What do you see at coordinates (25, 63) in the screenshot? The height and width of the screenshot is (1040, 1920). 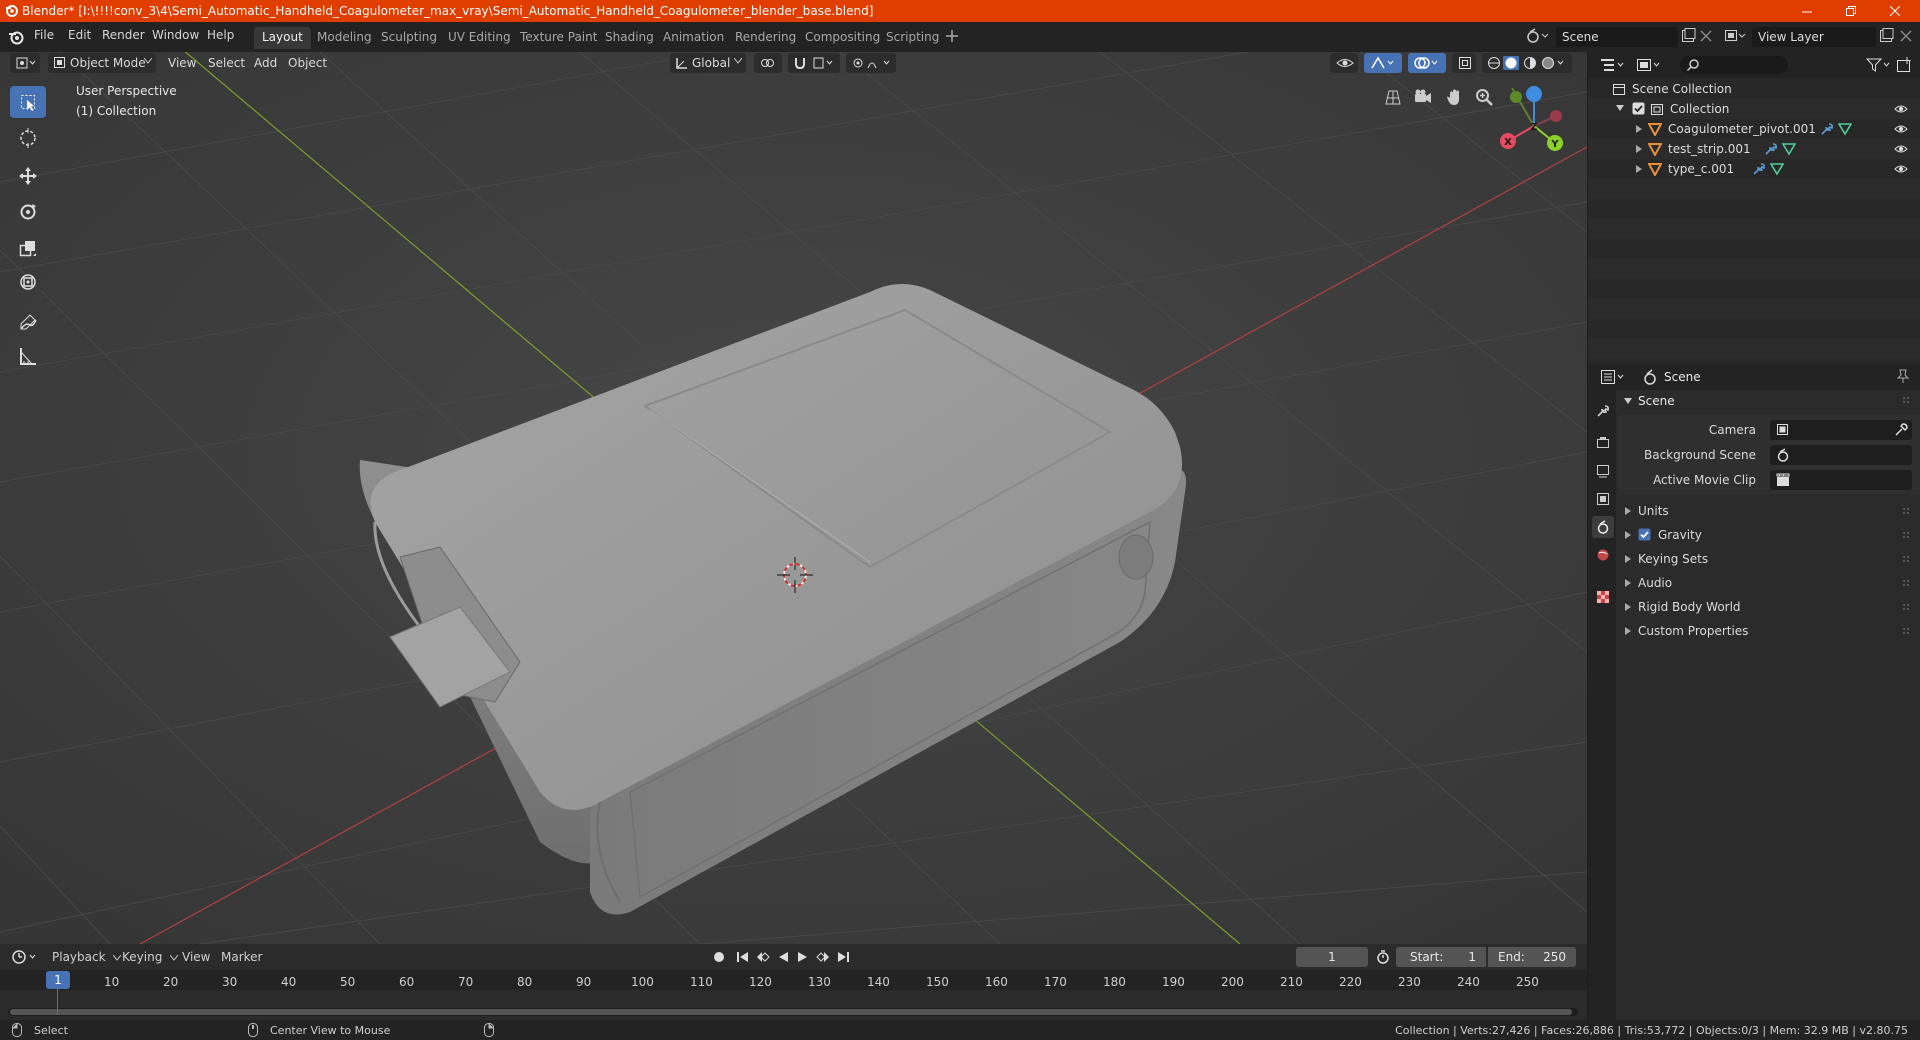 I see `editor-type-button` at bounding box center [25, 63].